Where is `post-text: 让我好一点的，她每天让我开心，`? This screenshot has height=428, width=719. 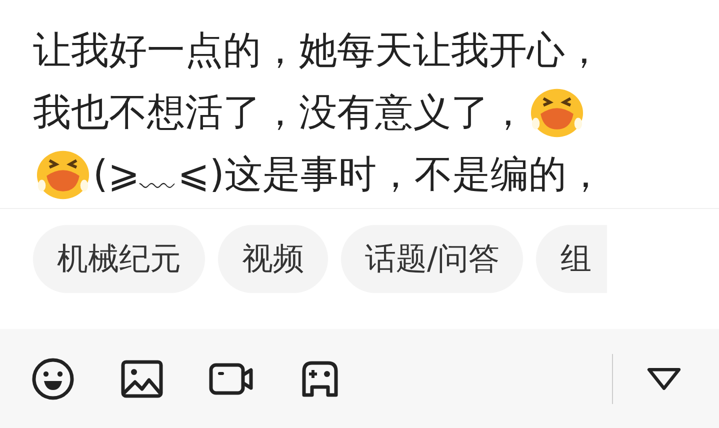
post-text: 让我好一点的，她每天让我开心， is located at coordinates (318, 50).